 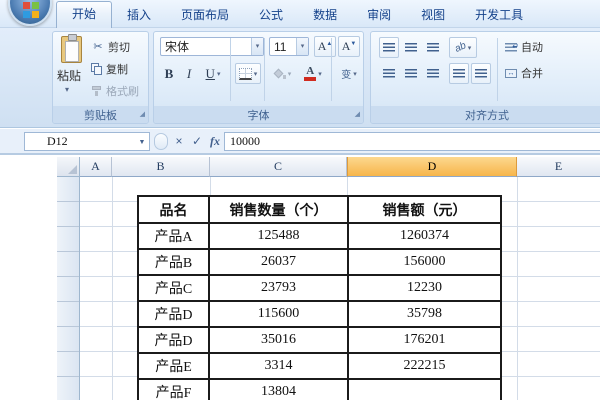 What do you see at coordinates (219, 74) in the screenshot?
I see `underline-dropdown-icon: ▾` at bounding box center [219, 74].